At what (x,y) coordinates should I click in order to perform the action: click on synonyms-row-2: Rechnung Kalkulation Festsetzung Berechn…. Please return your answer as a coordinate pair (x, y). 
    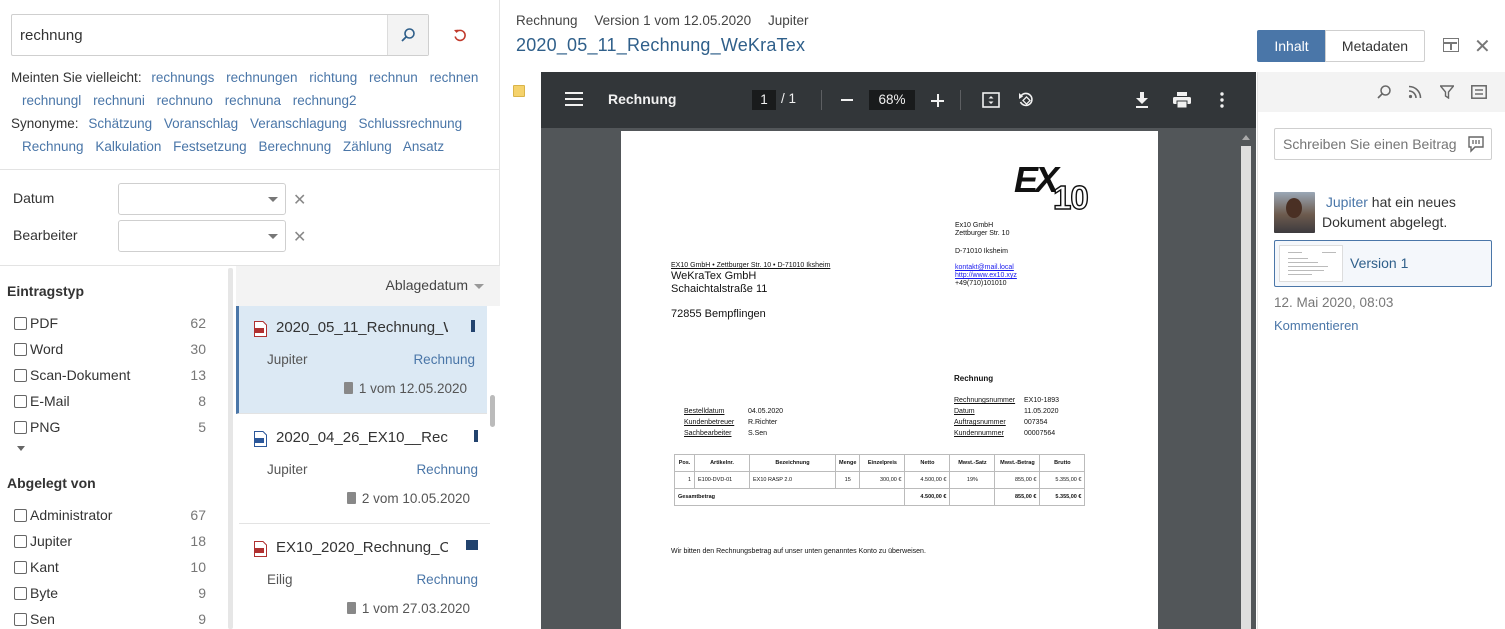
    Looking at the image, I should click on (237, 146).